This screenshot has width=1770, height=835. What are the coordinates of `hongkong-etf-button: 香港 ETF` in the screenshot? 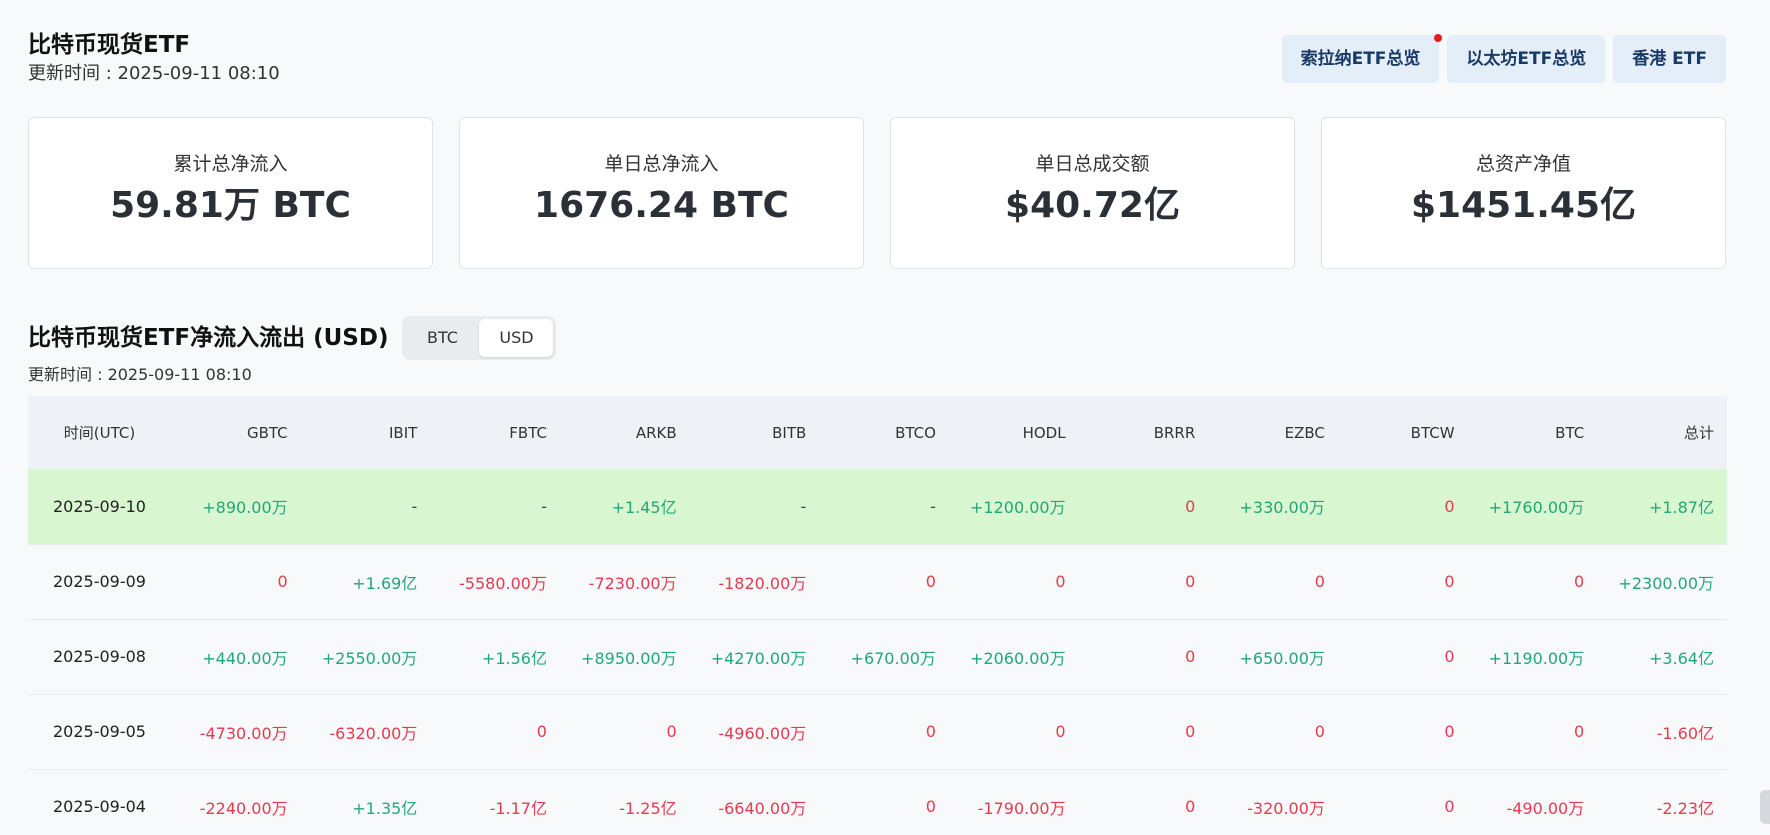 It's located at (1669, 59).